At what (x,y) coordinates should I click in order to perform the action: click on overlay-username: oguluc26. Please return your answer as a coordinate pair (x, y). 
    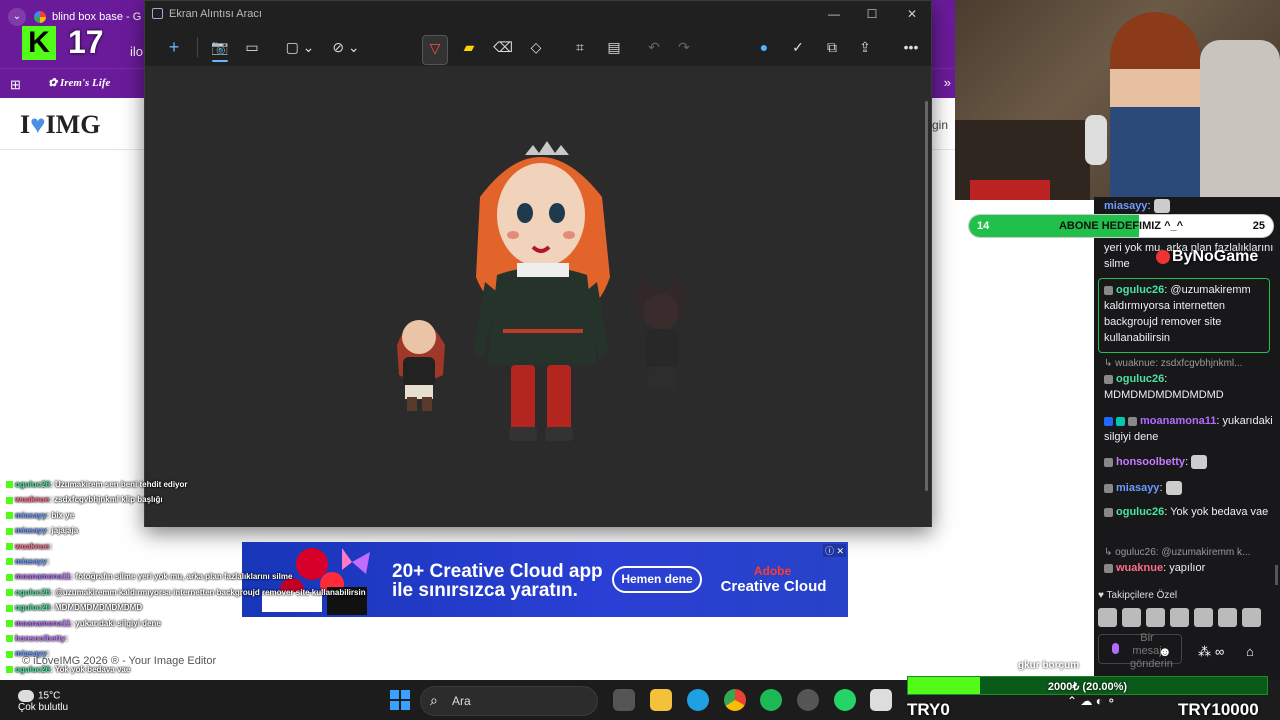
    Looking at the image, I should click on (33, 484).